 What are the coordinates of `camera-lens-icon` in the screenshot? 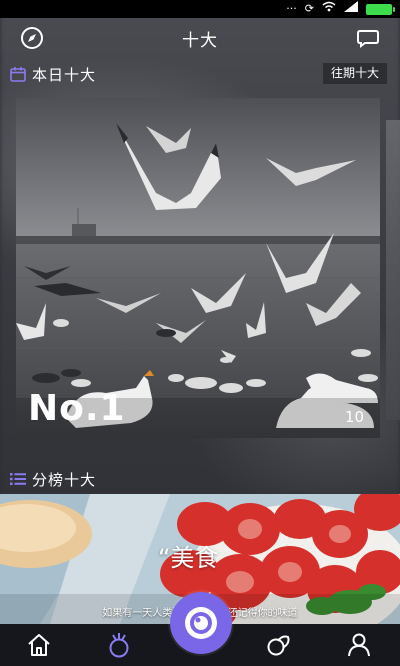 It's located at (201, 623).